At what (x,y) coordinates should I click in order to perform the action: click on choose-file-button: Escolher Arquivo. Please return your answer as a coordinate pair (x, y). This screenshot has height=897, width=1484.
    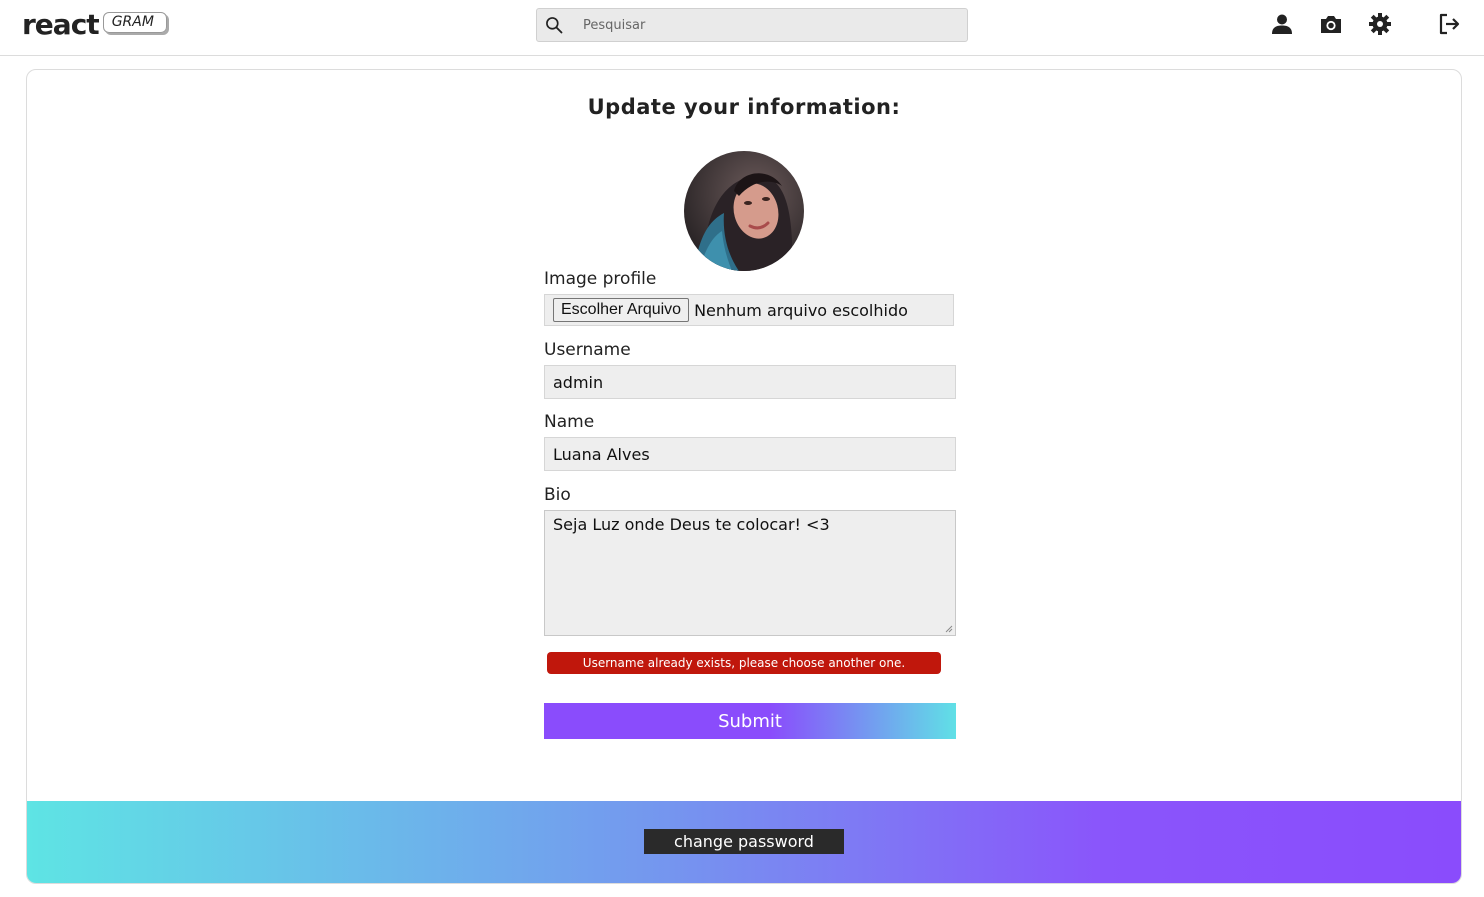
    Looking at the image, I should click on (621, 310).